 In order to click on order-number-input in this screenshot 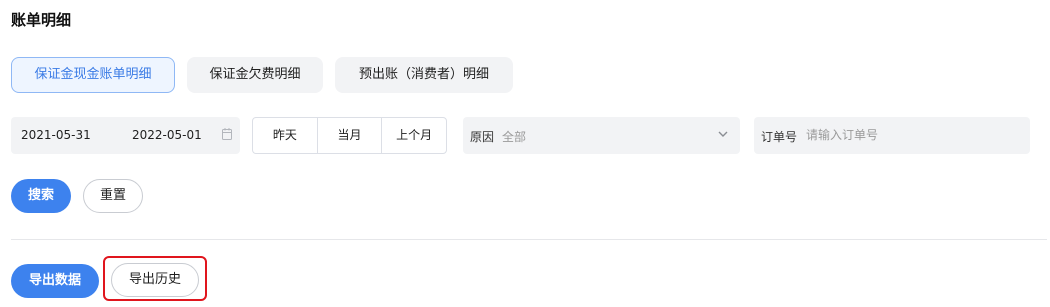, I will do `click(911, 135)`.